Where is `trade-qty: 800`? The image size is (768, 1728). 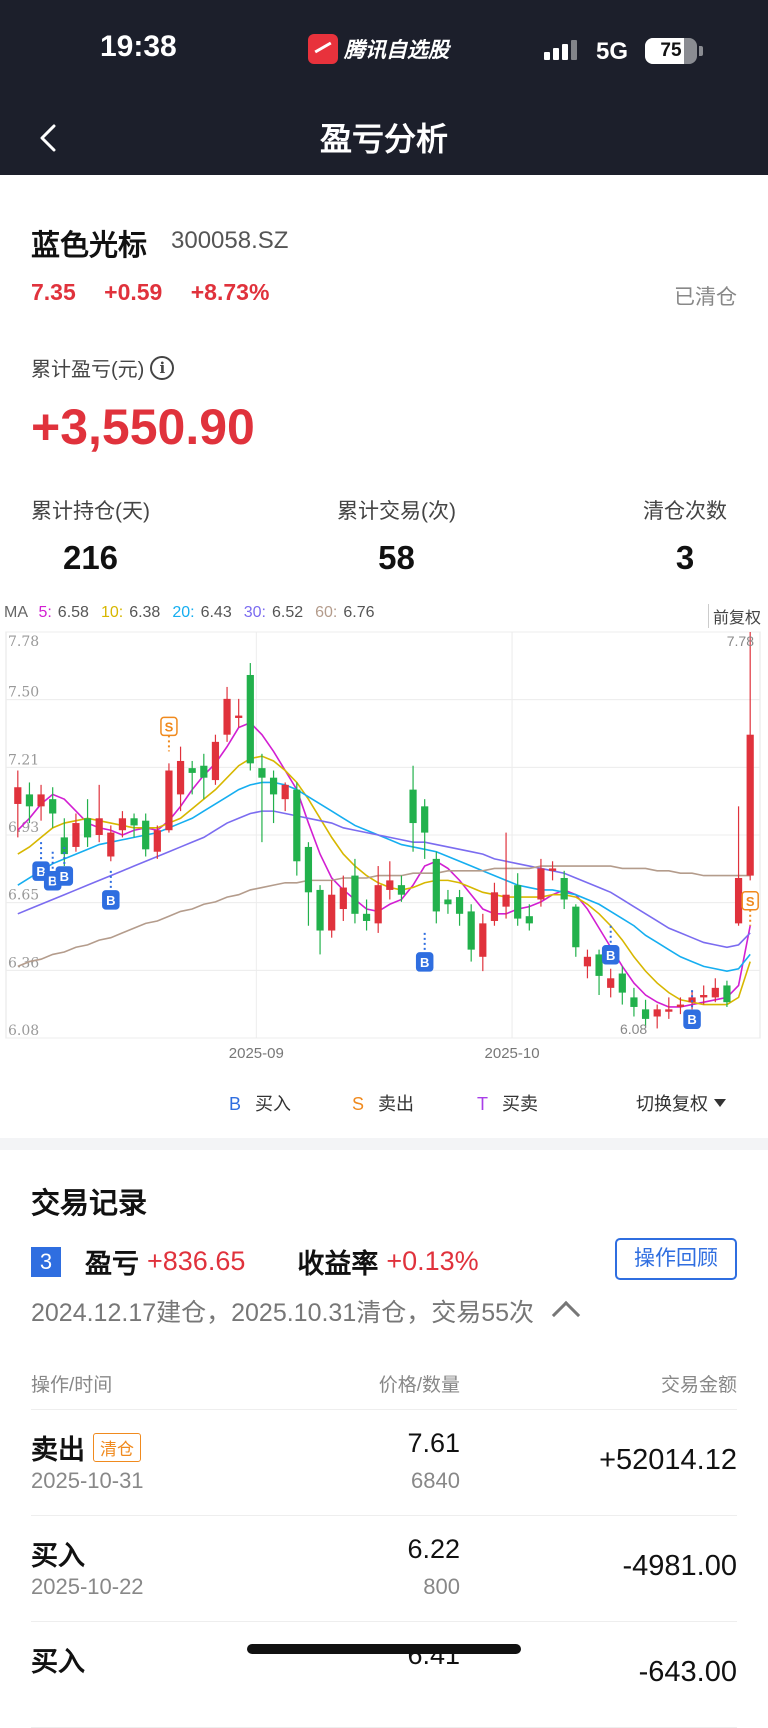
trade-qty: 800 is located at coordinates (441, 1586).